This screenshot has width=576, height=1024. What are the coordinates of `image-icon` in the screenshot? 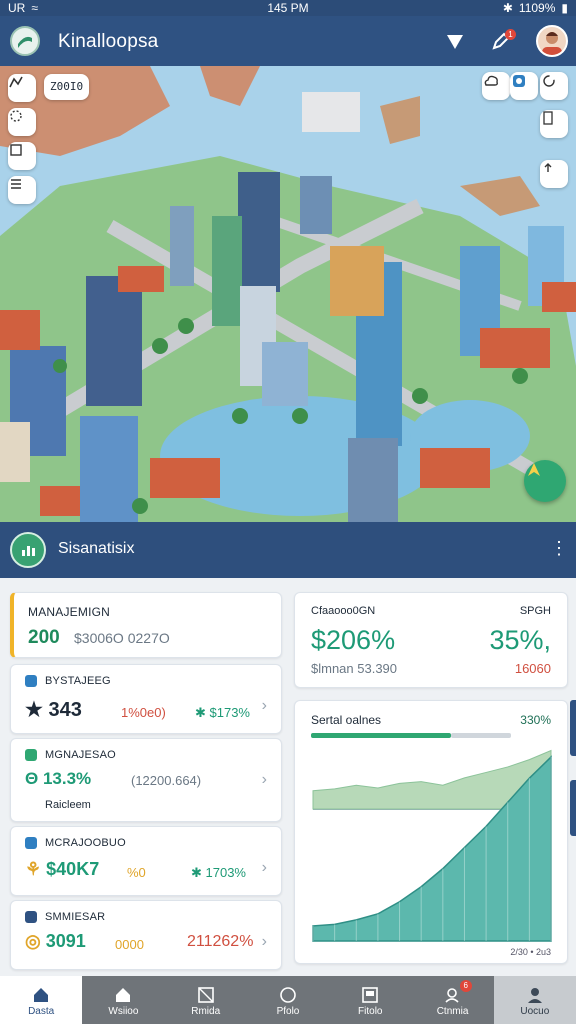 It's located at (206, 995).